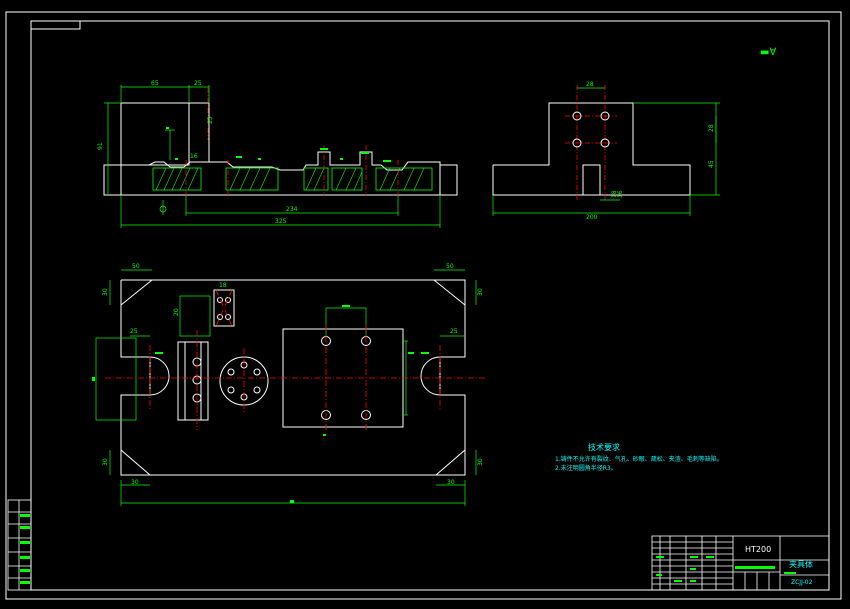 The image size is (850, 609). What do you see at coordinates (480, 292) in the screenshot?
I see `dim-r-30-top: 30` at bounding box center [480, 292].